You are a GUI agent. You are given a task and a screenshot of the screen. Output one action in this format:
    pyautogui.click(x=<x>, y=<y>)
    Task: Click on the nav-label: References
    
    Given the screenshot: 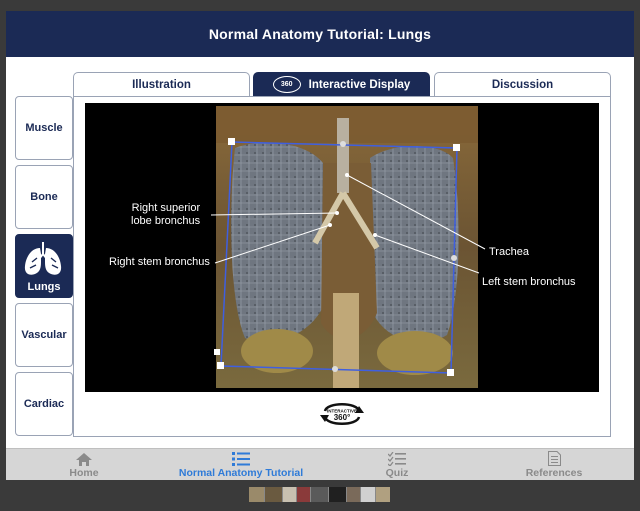 What is the action you would take?
    pyautogui.click(x=554, y=473)
    